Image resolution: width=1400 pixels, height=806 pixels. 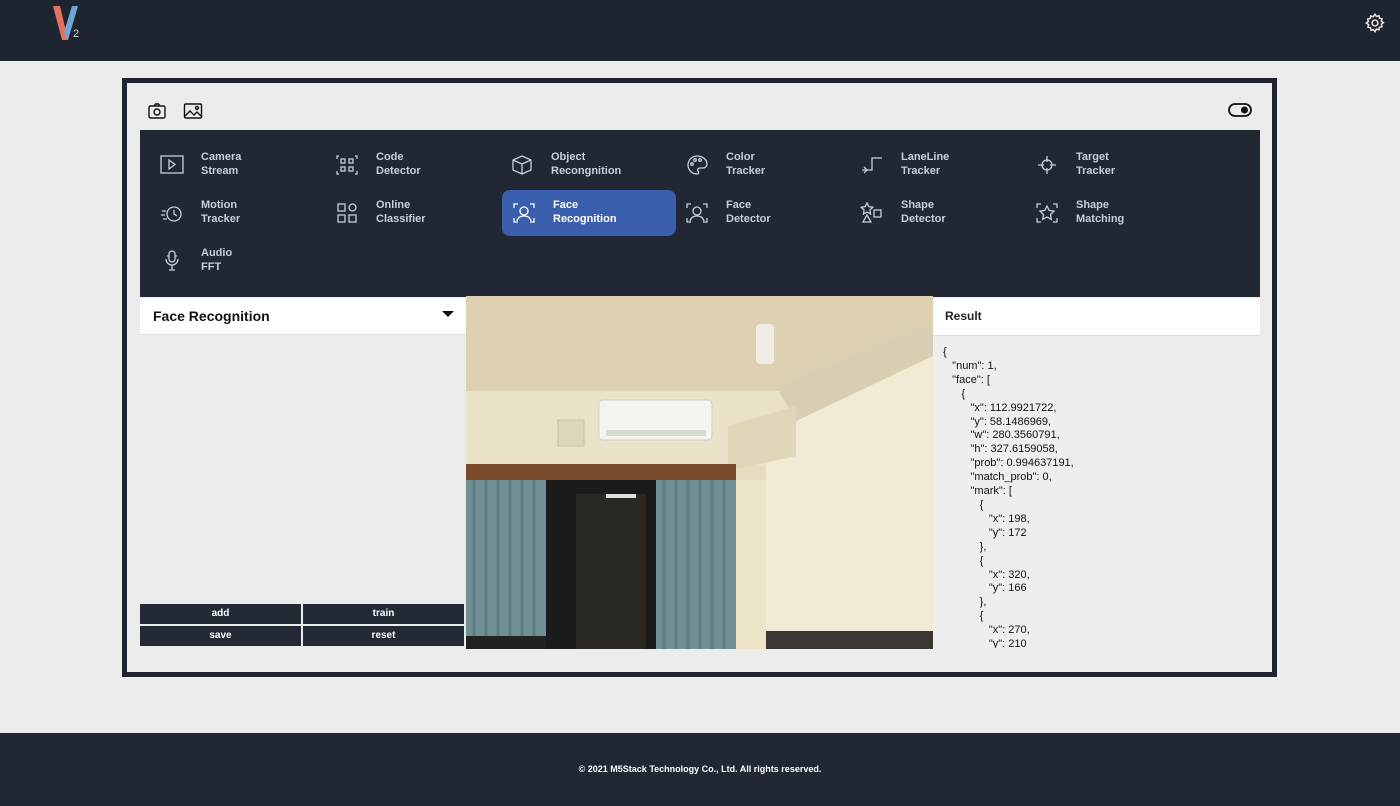 What do you see at coordinates (221, 164) in the screenshot?
I see `menu-label: Camera Stream` at bounding box center [221, 164].